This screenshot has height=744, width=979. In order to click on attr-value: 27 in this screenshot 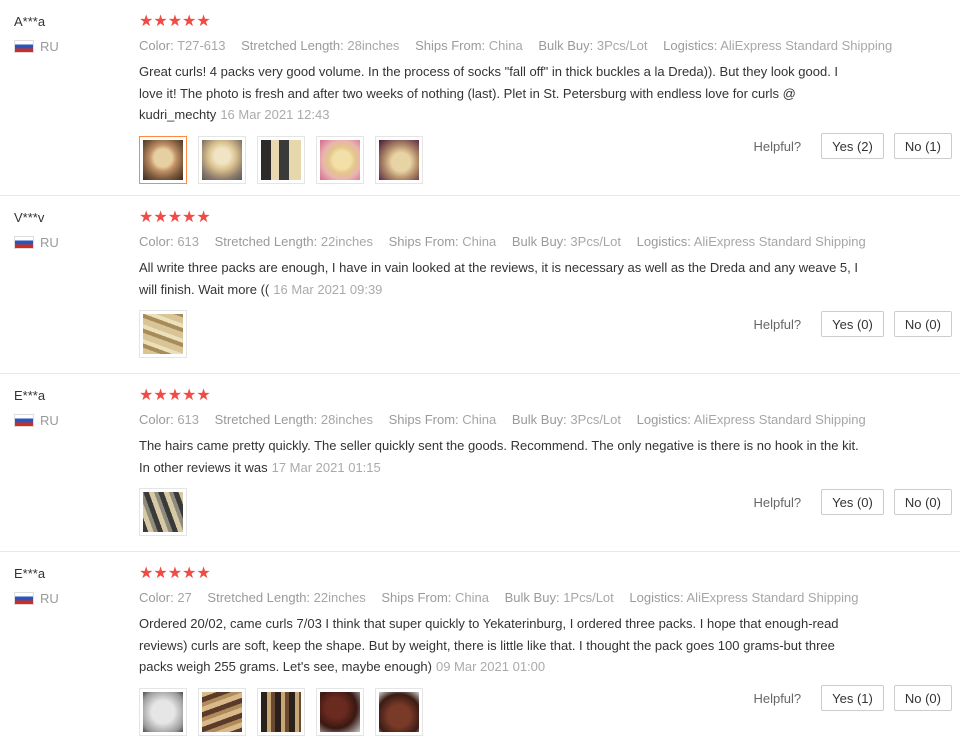, I will do `click(184, 597)`.